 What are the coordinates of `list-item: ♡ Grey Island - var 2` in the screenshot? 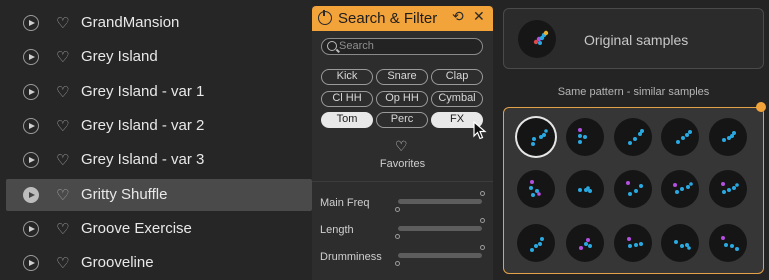 It's located at (159, 126).